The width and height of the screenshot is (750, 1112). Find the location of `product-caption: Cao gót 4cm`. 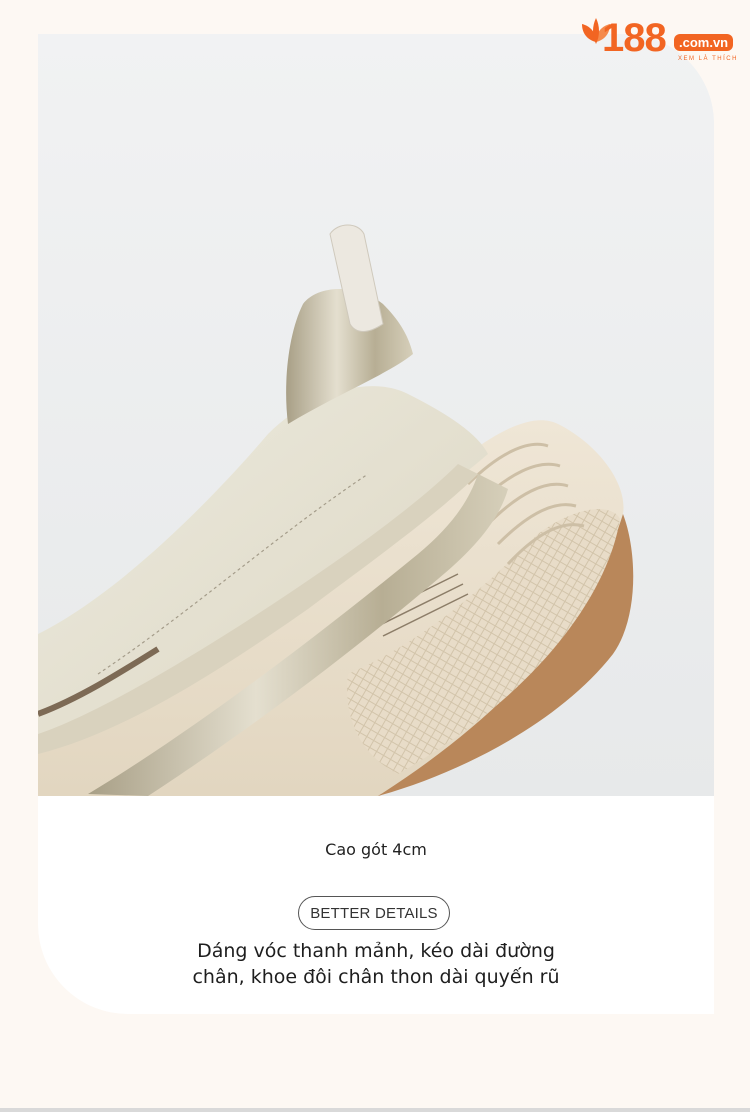

product-caption: Cao gót 4cm is located at coordinates (376, 849).